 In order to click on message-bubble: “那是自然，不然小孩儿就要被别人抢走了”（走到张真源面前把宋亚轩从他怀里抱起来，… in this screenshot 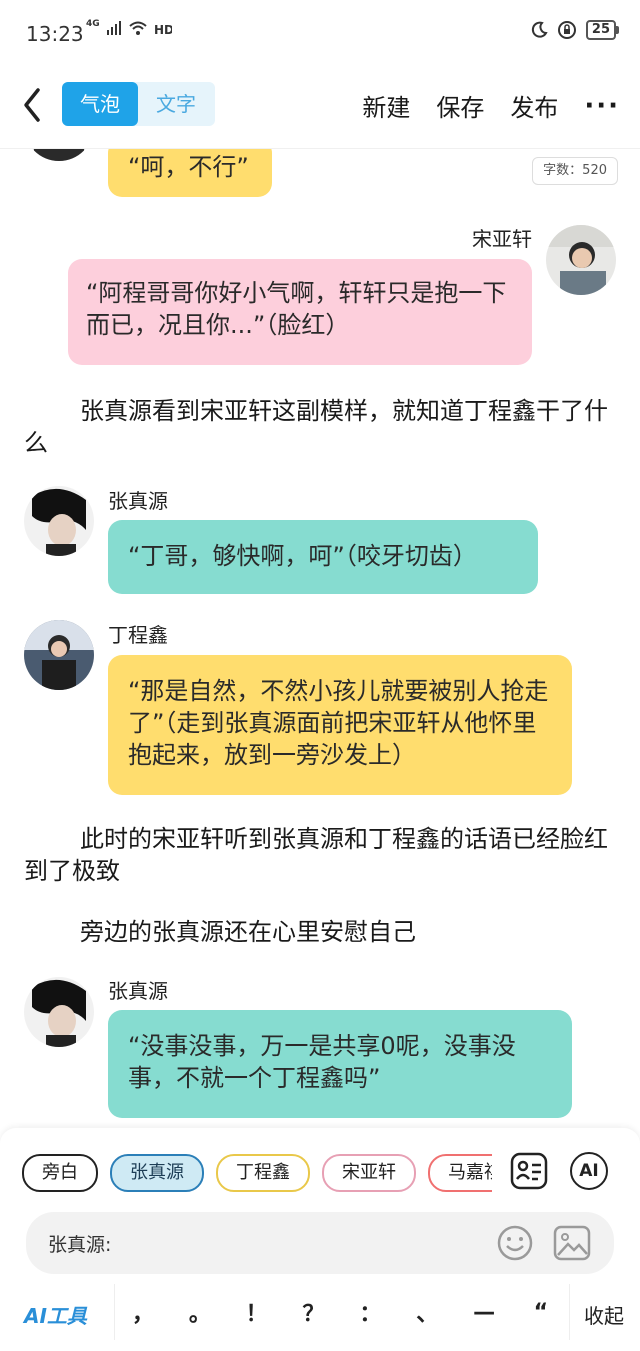, I will do `click(340, 725)`.